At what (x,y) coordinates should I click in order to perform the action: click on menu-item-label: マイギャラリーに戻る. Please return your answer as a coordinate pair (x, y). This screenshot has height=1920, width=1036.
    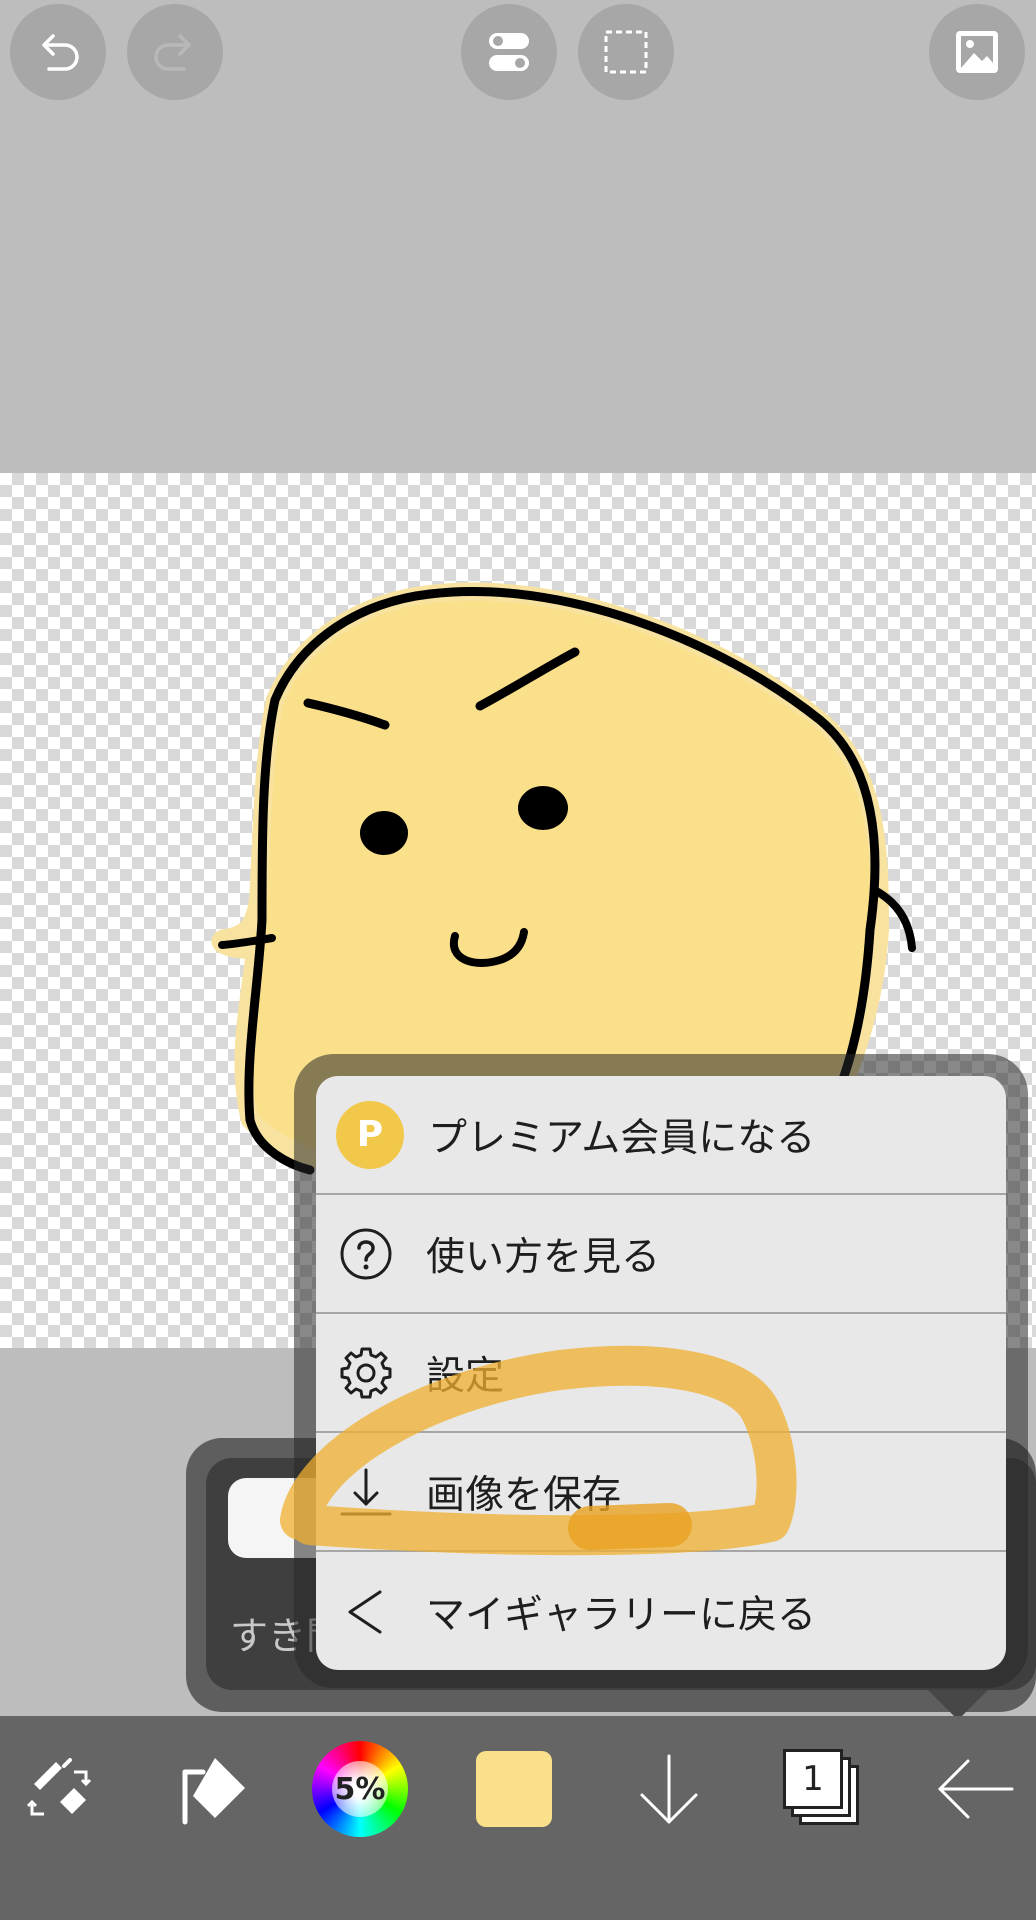
    Looking at the image, I should click on (621, 1615).